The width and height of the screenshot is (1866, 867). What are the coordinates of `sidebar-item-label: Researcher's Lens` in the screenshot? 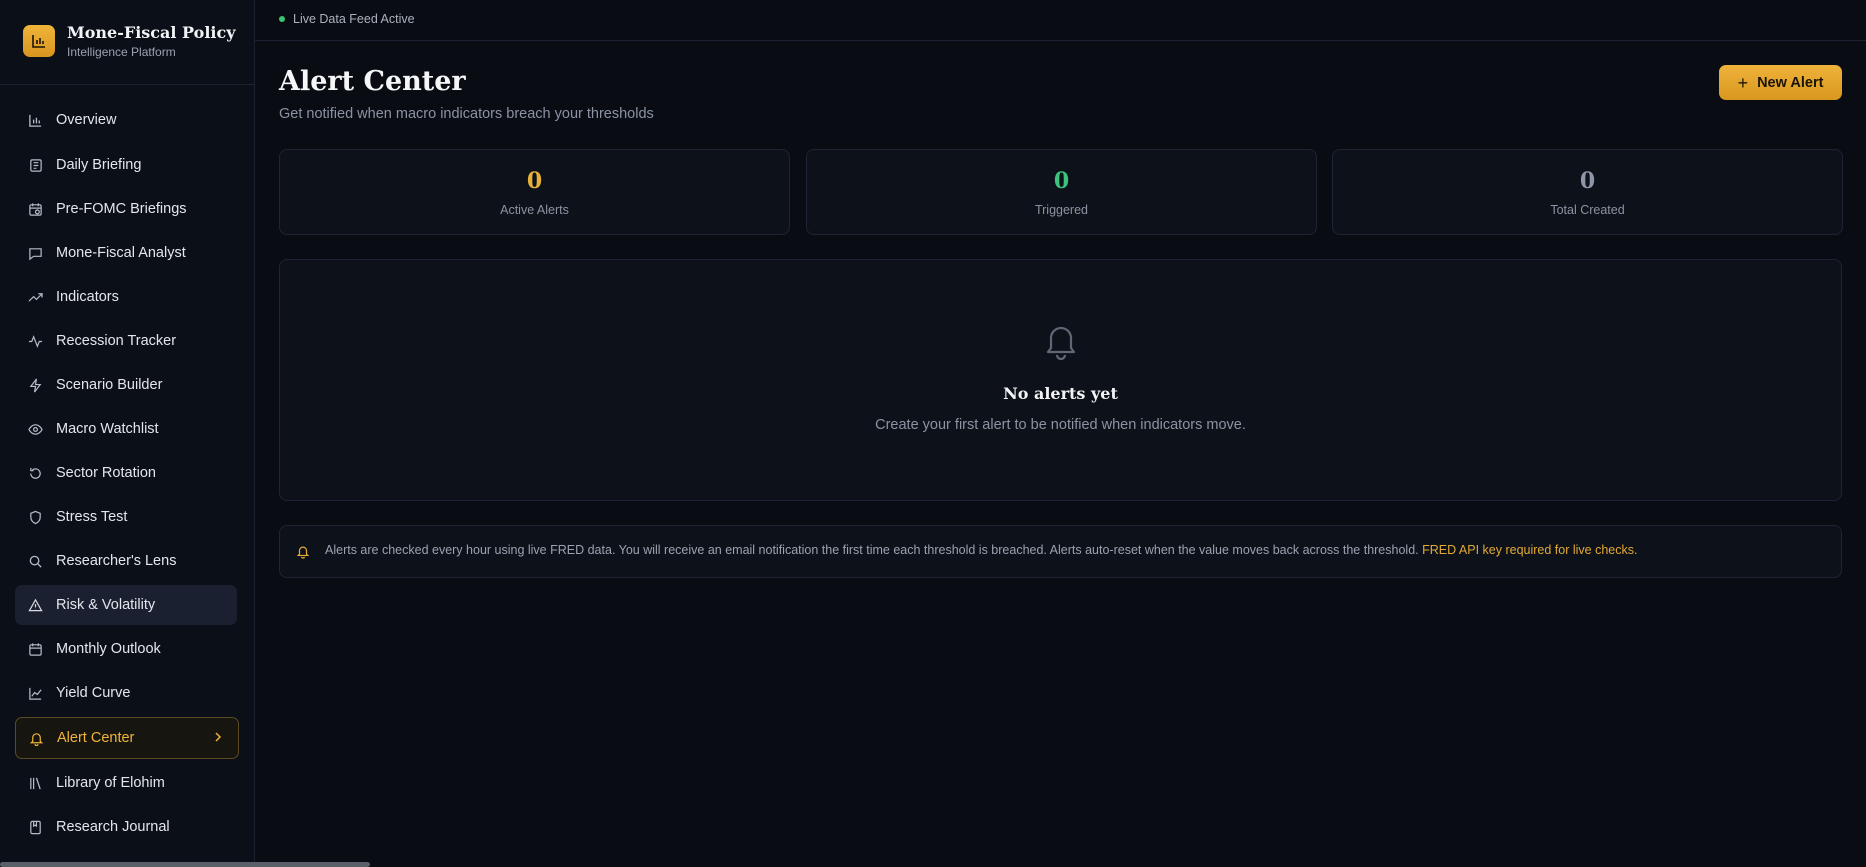 It's located at (116, 561).